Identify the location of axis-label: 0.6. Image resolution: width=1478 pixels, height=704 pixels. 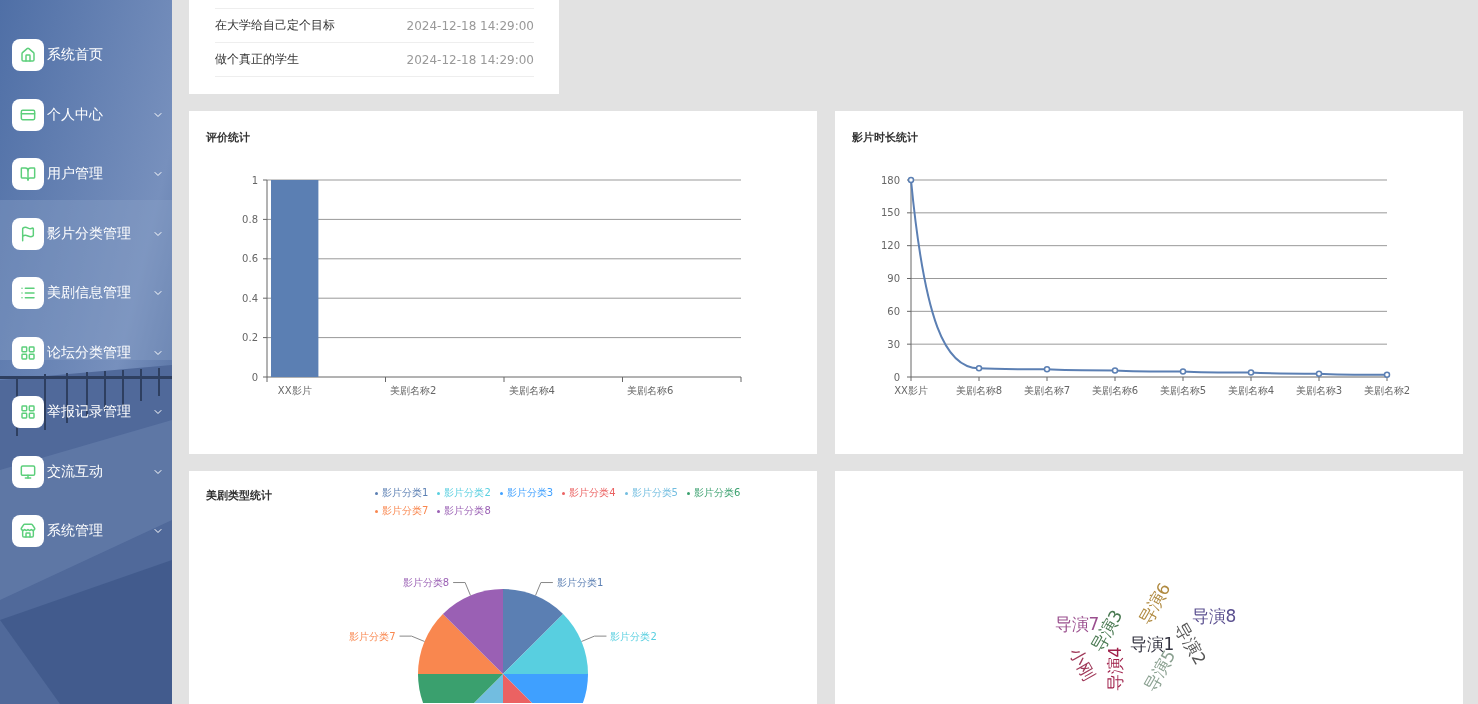
(250, 259).